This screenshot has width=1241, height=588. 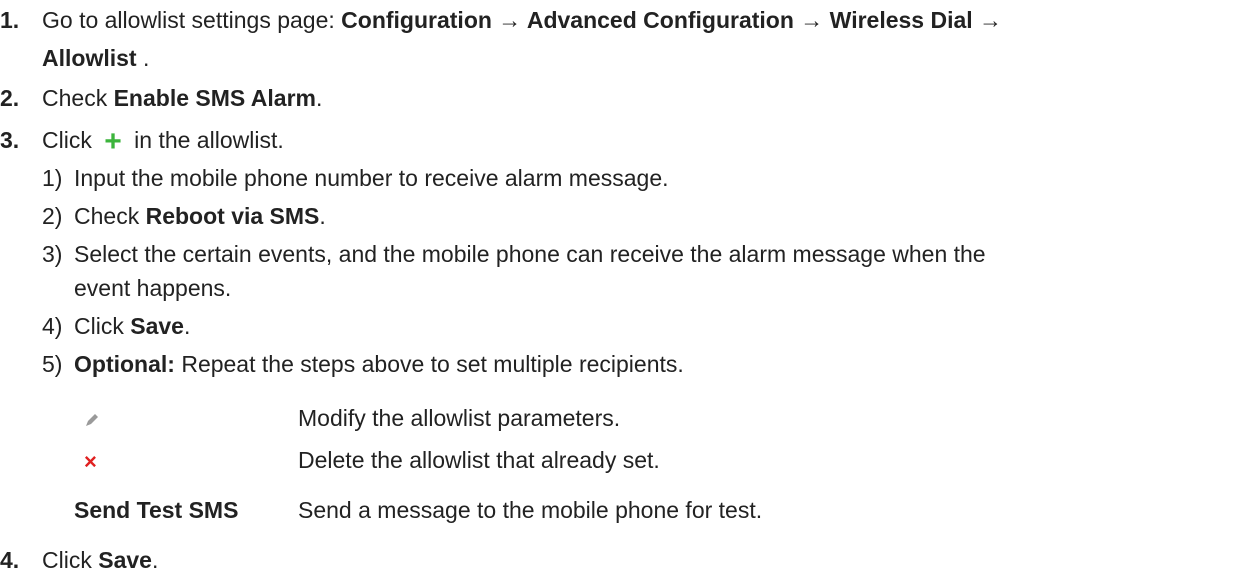 What do you see at coordinates (232, 216) in the screenshot?
I see `reboot-via-sms-label: Reboot via SMS` at bounding box center [232, 216].